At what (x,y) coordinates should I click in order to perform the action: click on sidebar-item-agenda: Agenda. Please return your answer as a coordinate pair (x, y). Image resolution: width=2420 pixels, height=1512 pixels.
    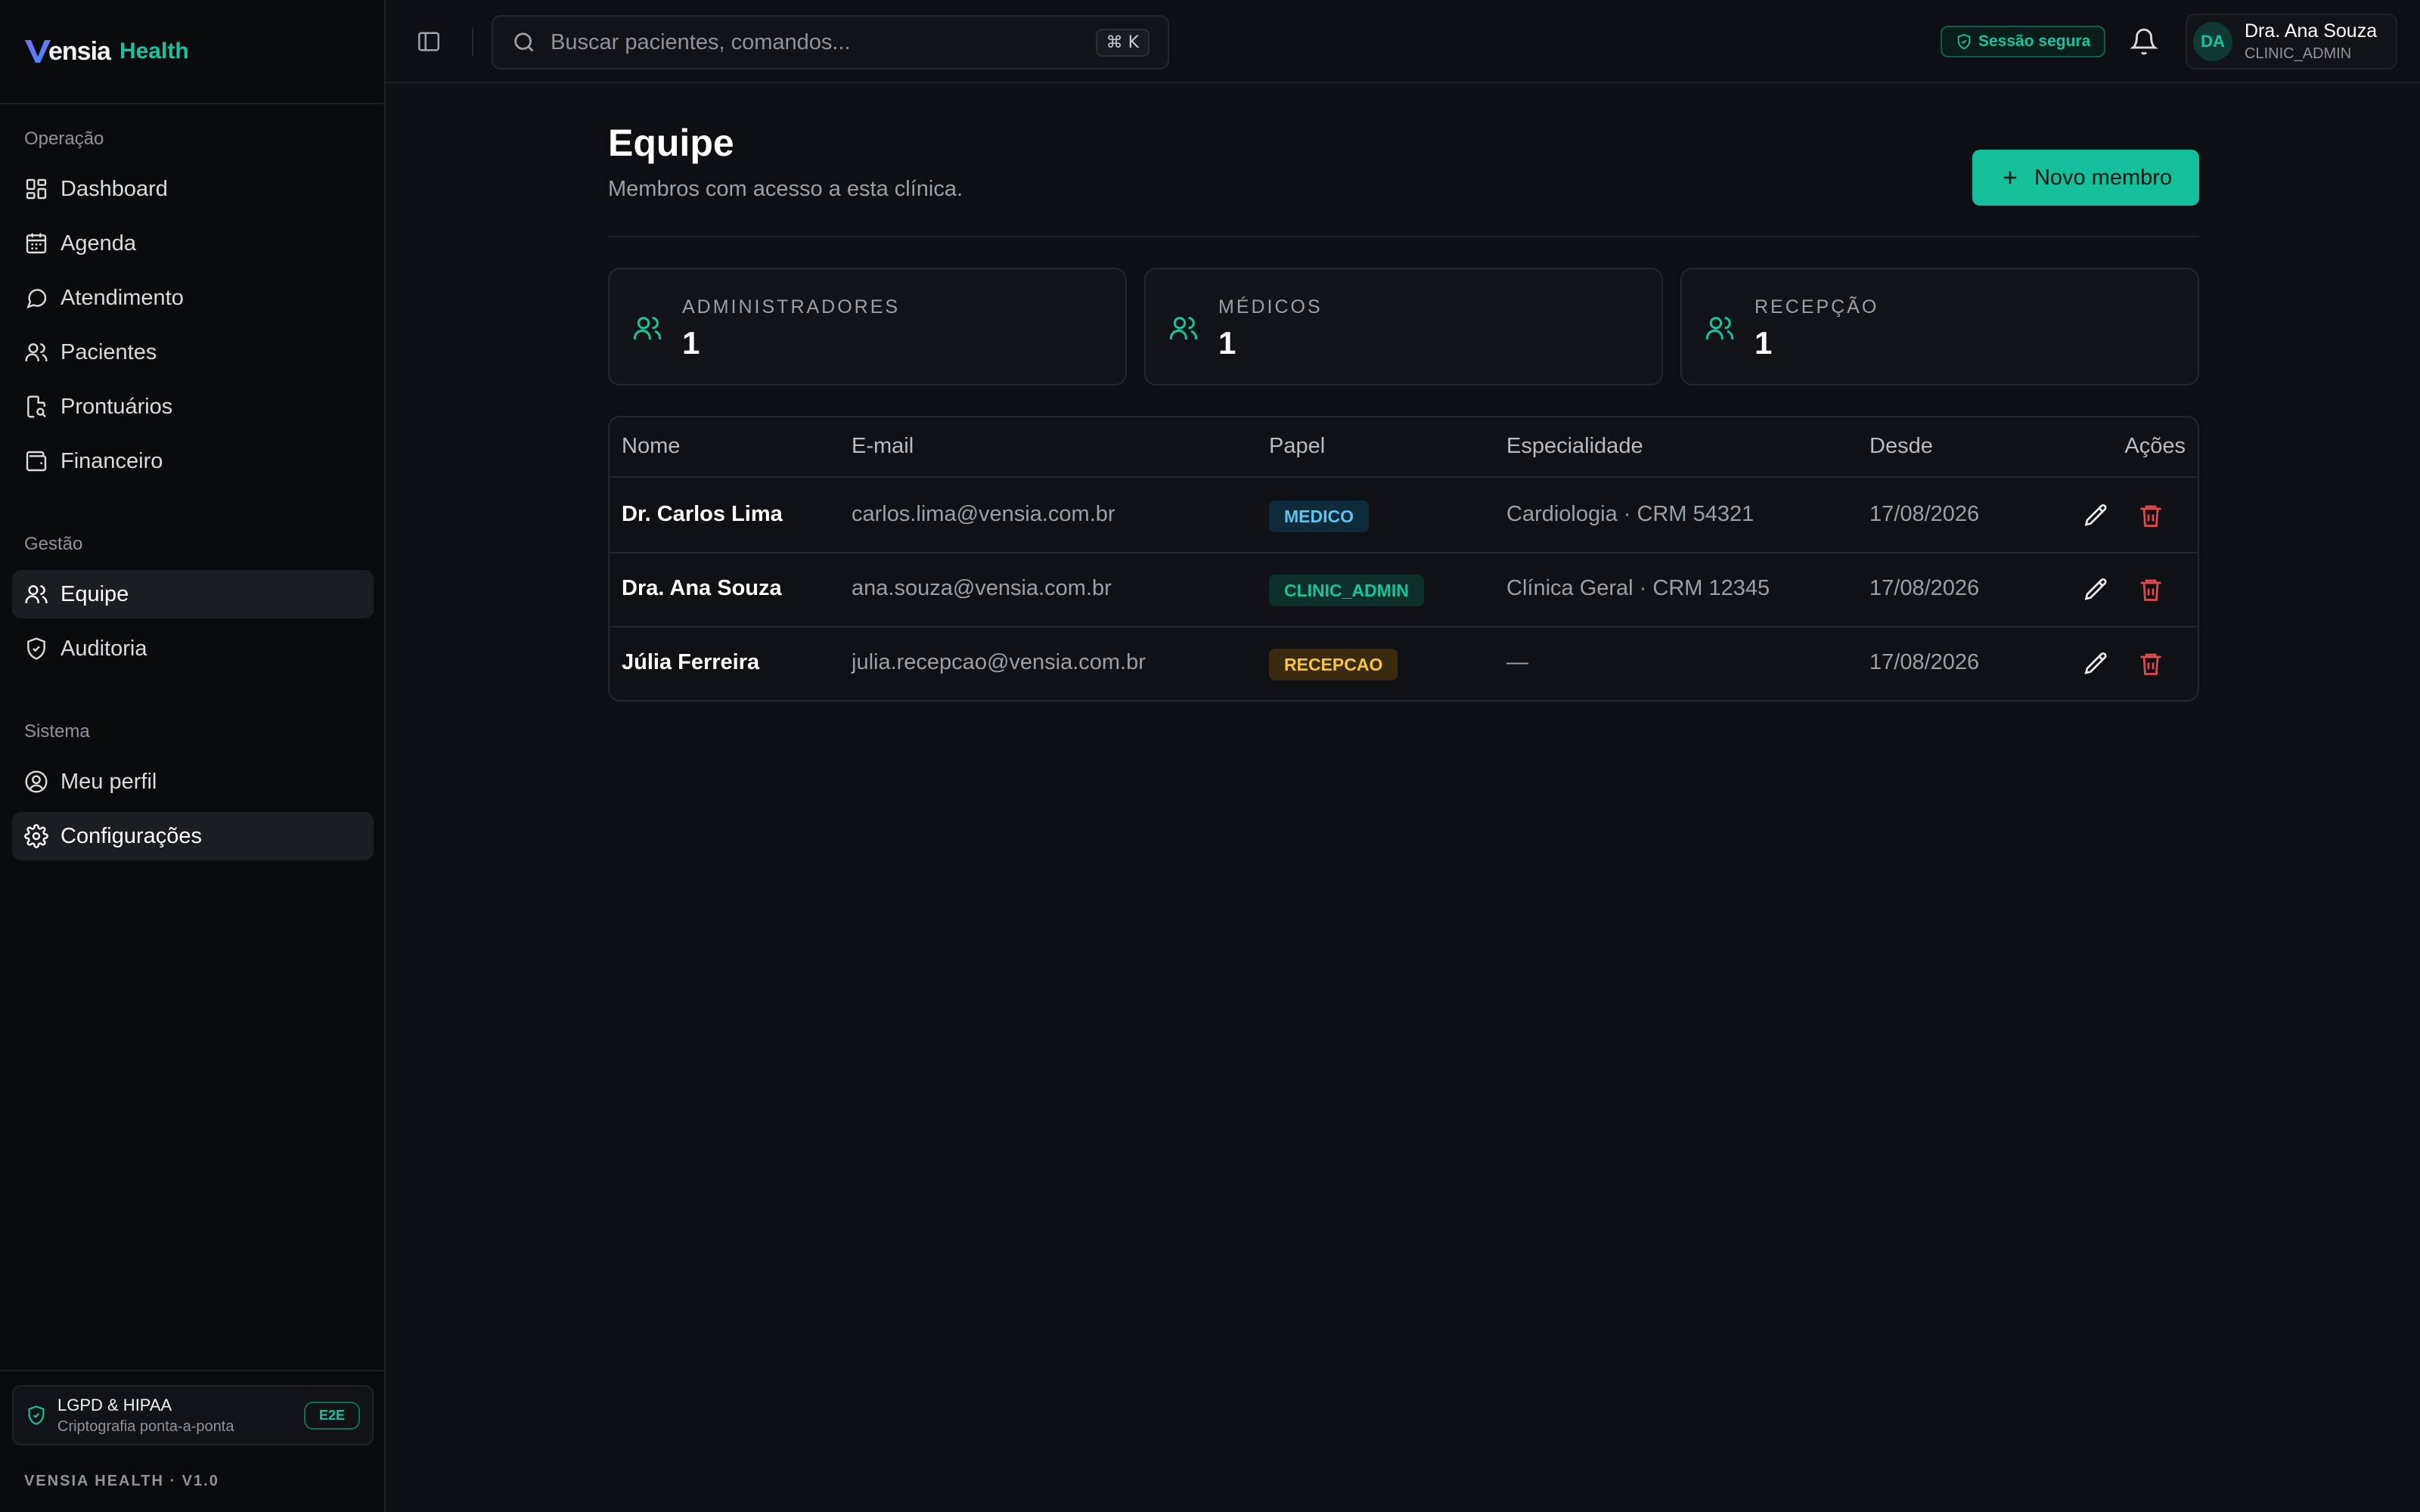
    Looking at the image, I should click on (193, 243).